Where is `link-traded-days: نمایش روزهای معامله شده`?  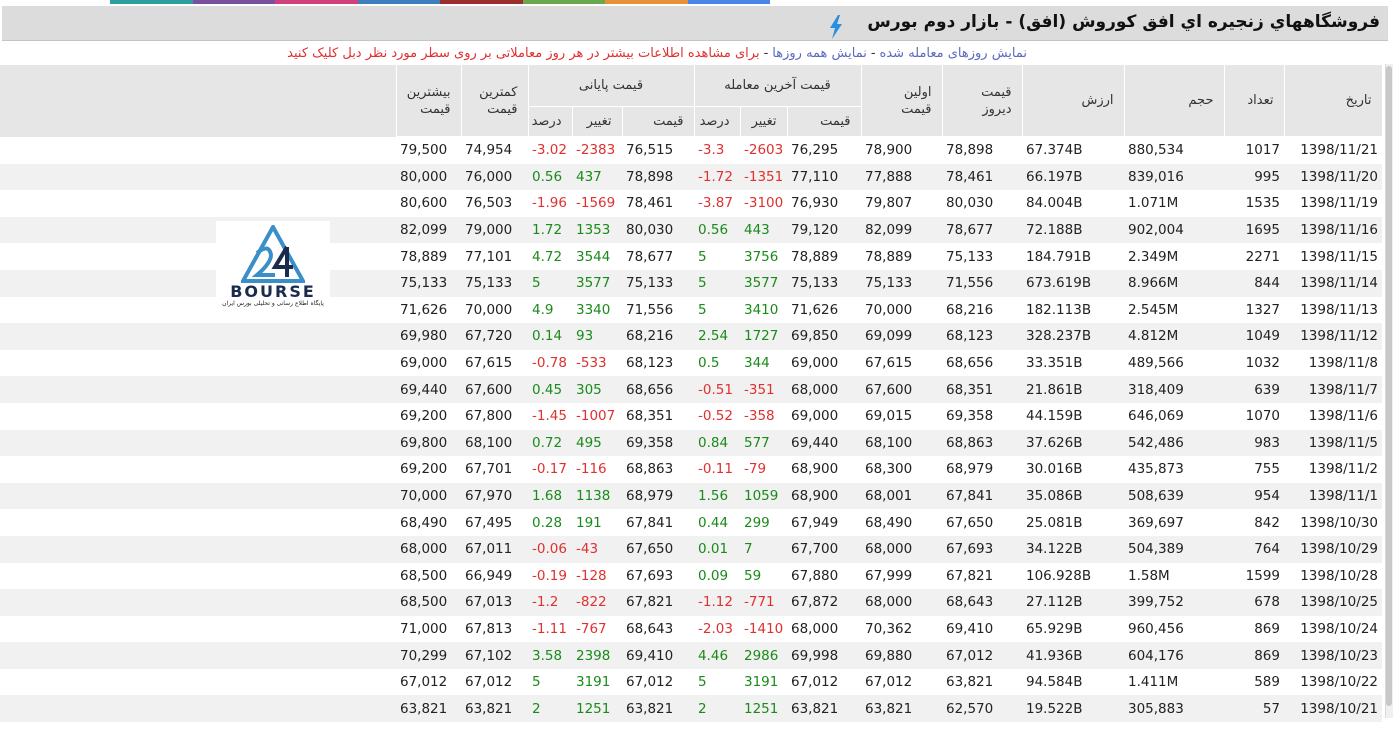 link-traded-days: نمایش روزهای معامله شده is located at coordinates (953, 53).